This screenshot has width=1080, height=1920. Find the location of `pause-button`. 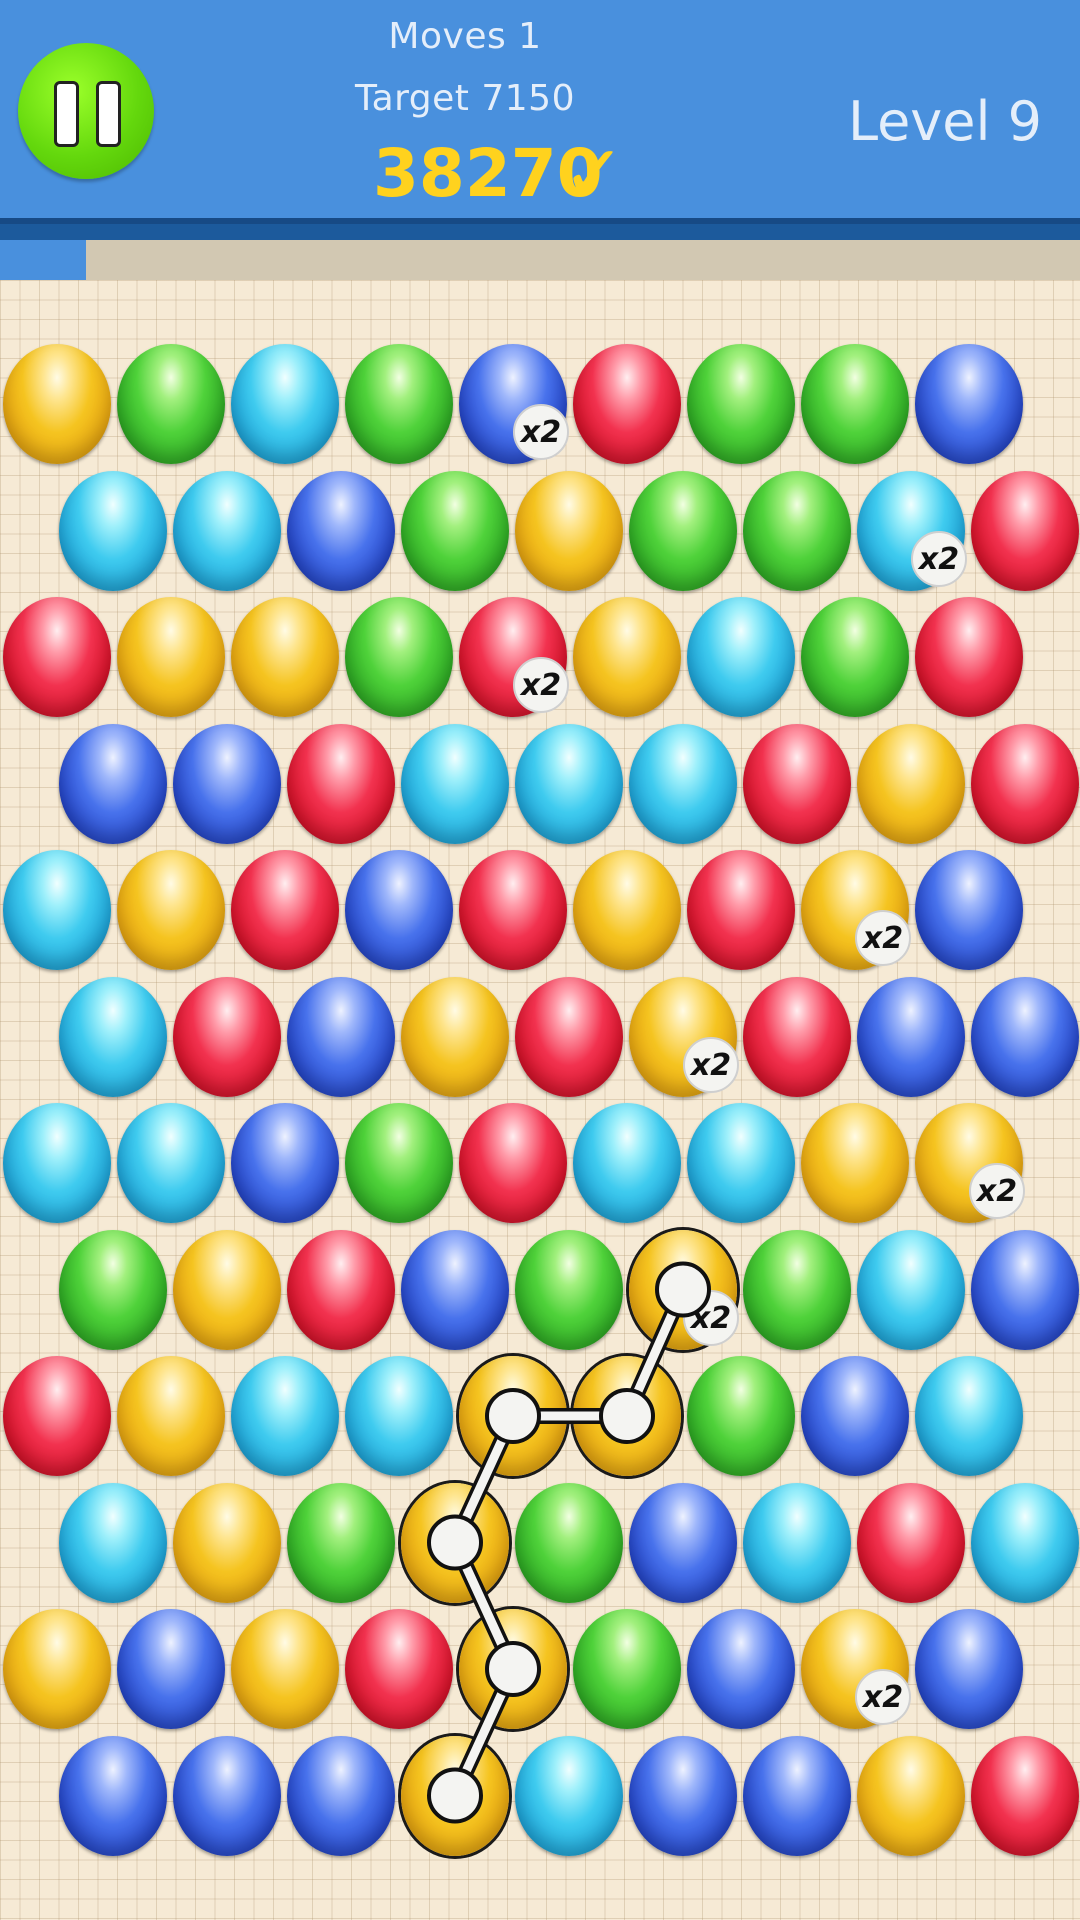

pause-button is located at coordinates (86, 111).